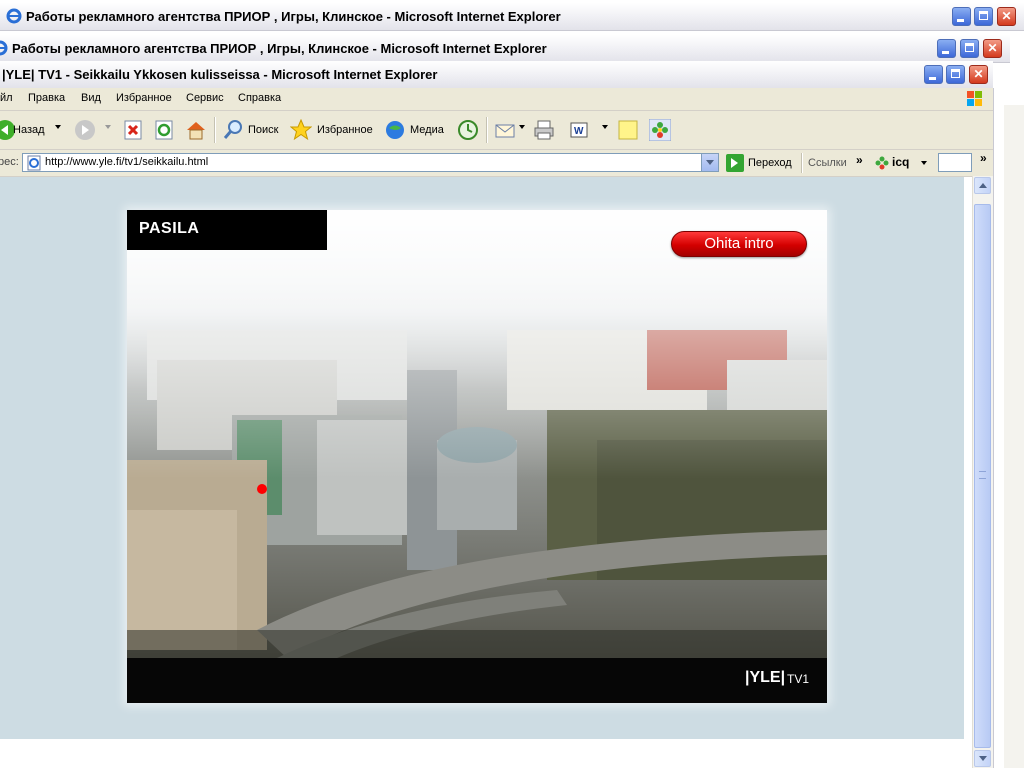 Image resolution: width=1024 pixels, height=768 pixels. What do you see at coordinates (798, 679) in the screenshot?
I see `tv1-logo: TV1` at bounding box center [798, 679].